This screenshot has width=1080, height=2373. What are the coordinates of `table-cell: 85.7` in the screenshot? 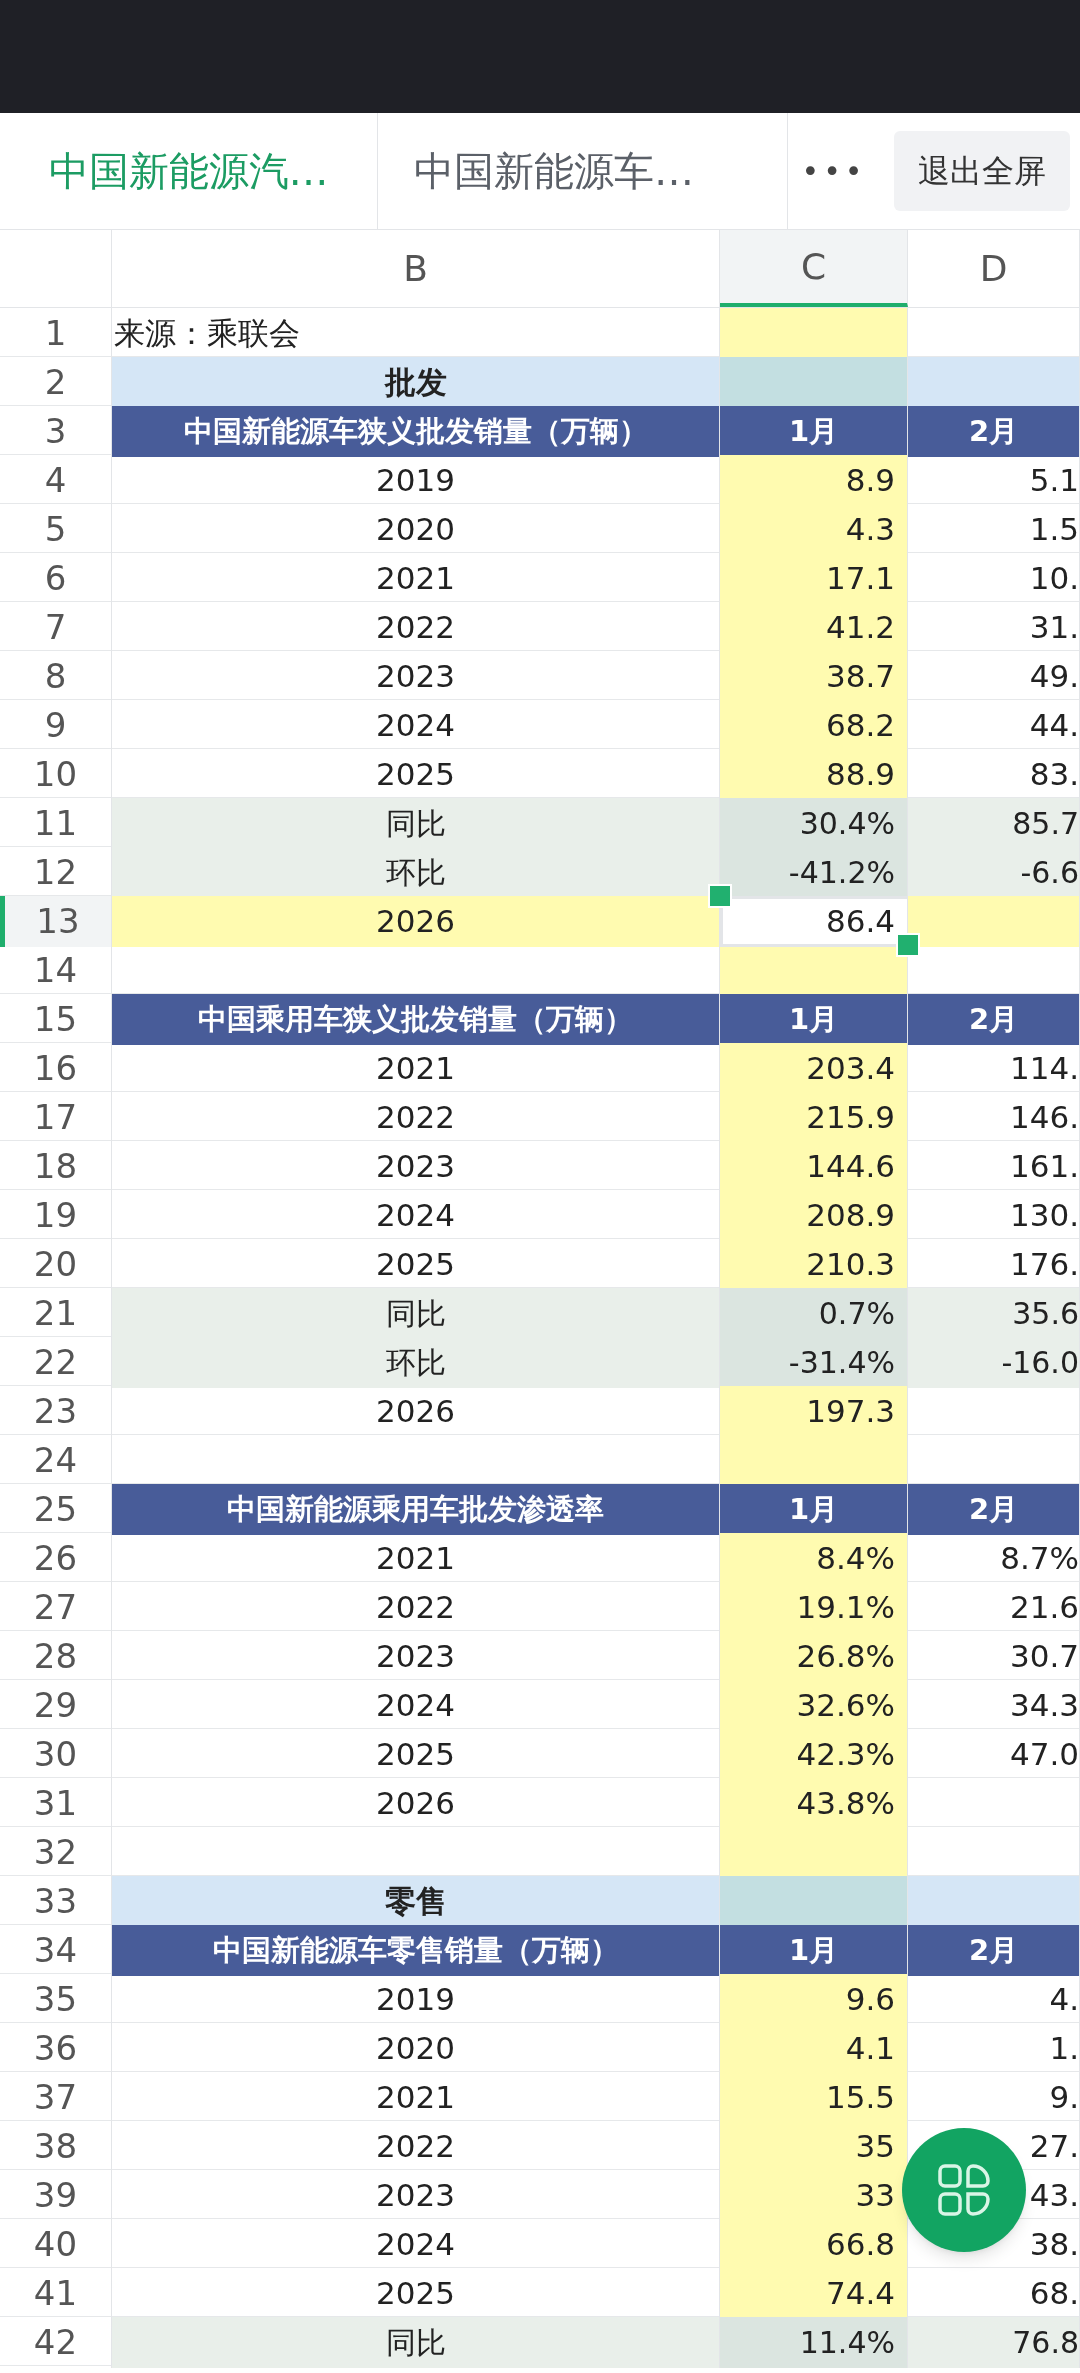 It's located at (994, 823).